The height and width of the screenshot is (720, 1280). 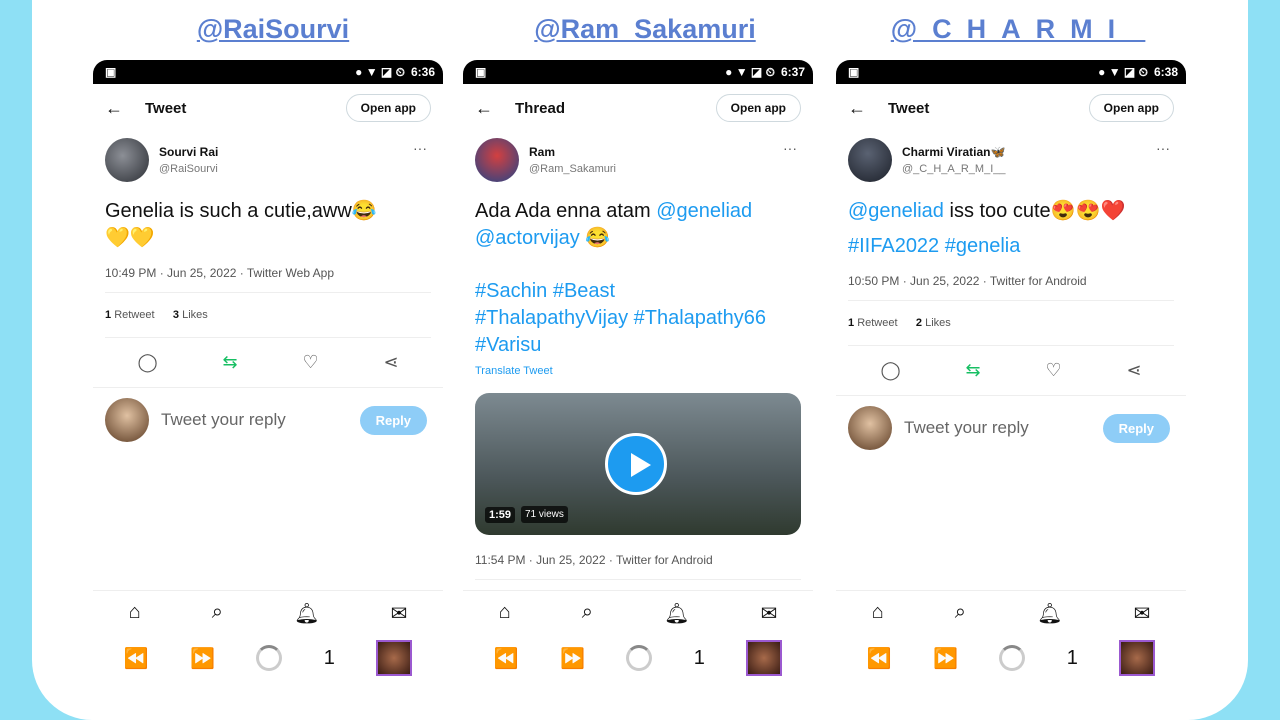 I want to click on tweet-author: Ram @Ram_Sakamuri ···, so click(x=638, y=160).